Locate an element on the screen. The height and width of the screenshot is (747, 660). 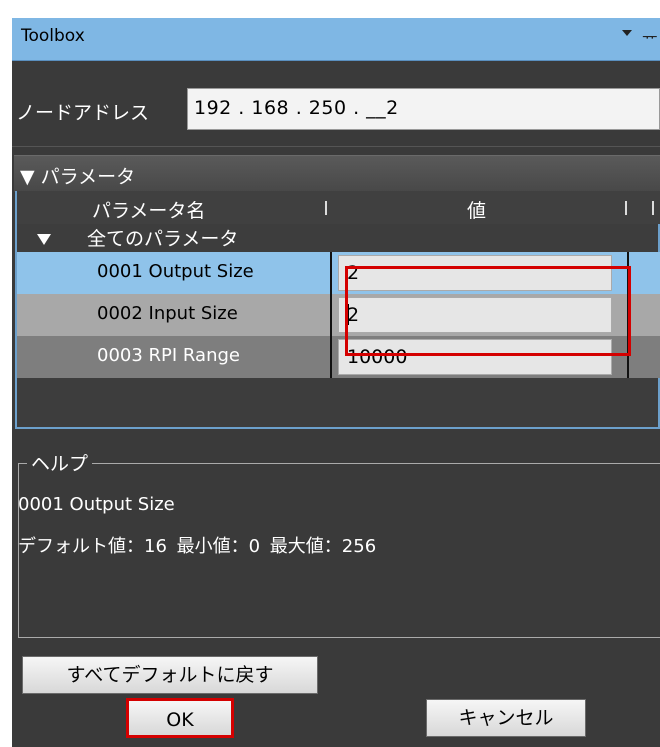
param-name-cell: 0002 Input Size is located at coordinates (173, 315).